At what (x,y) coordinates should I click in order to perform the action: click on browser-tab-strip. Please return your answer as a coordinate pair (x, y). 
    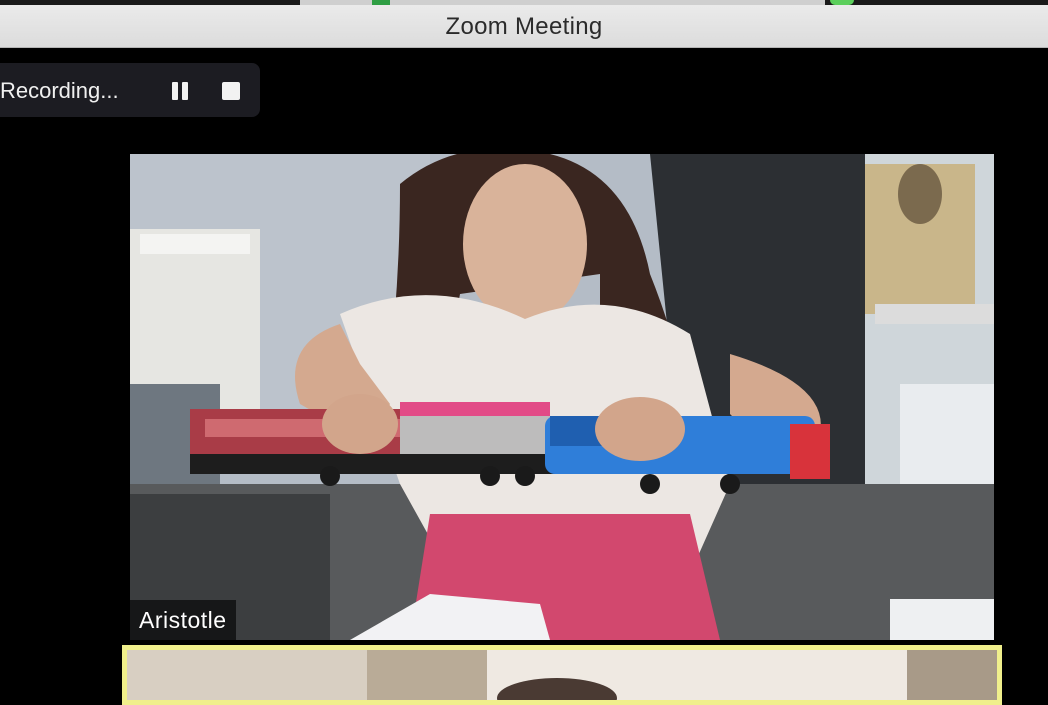
    Looking at the image, I should click on (524, 2).